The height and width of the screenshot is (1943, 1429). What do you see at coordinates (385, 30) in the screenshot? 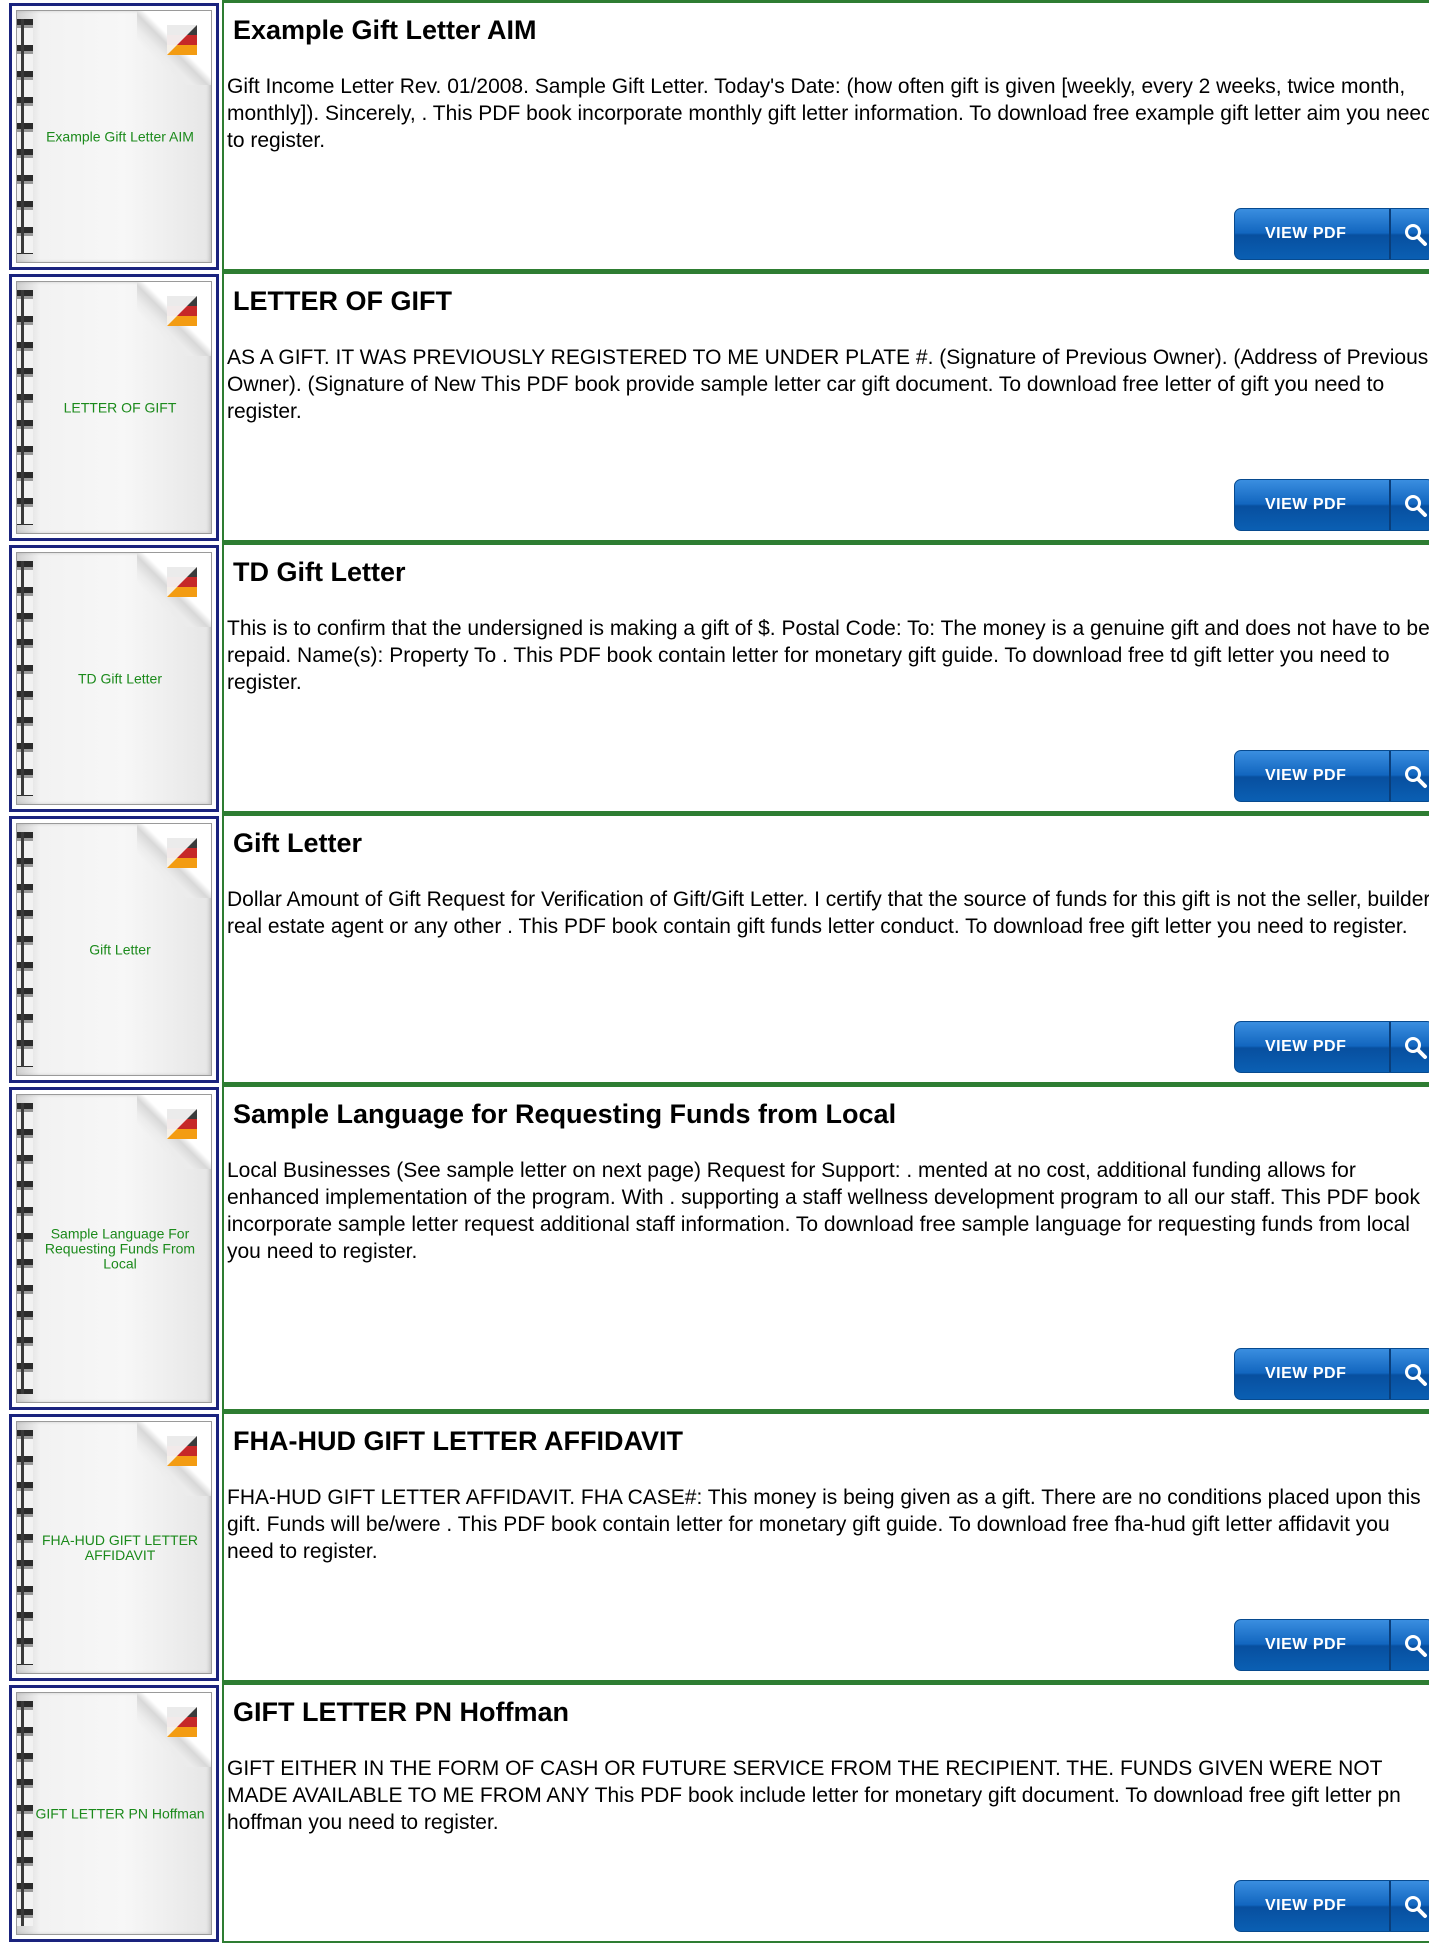
I see `book-title: Example Gift Letter AIM` at bounding box center [385, 30].